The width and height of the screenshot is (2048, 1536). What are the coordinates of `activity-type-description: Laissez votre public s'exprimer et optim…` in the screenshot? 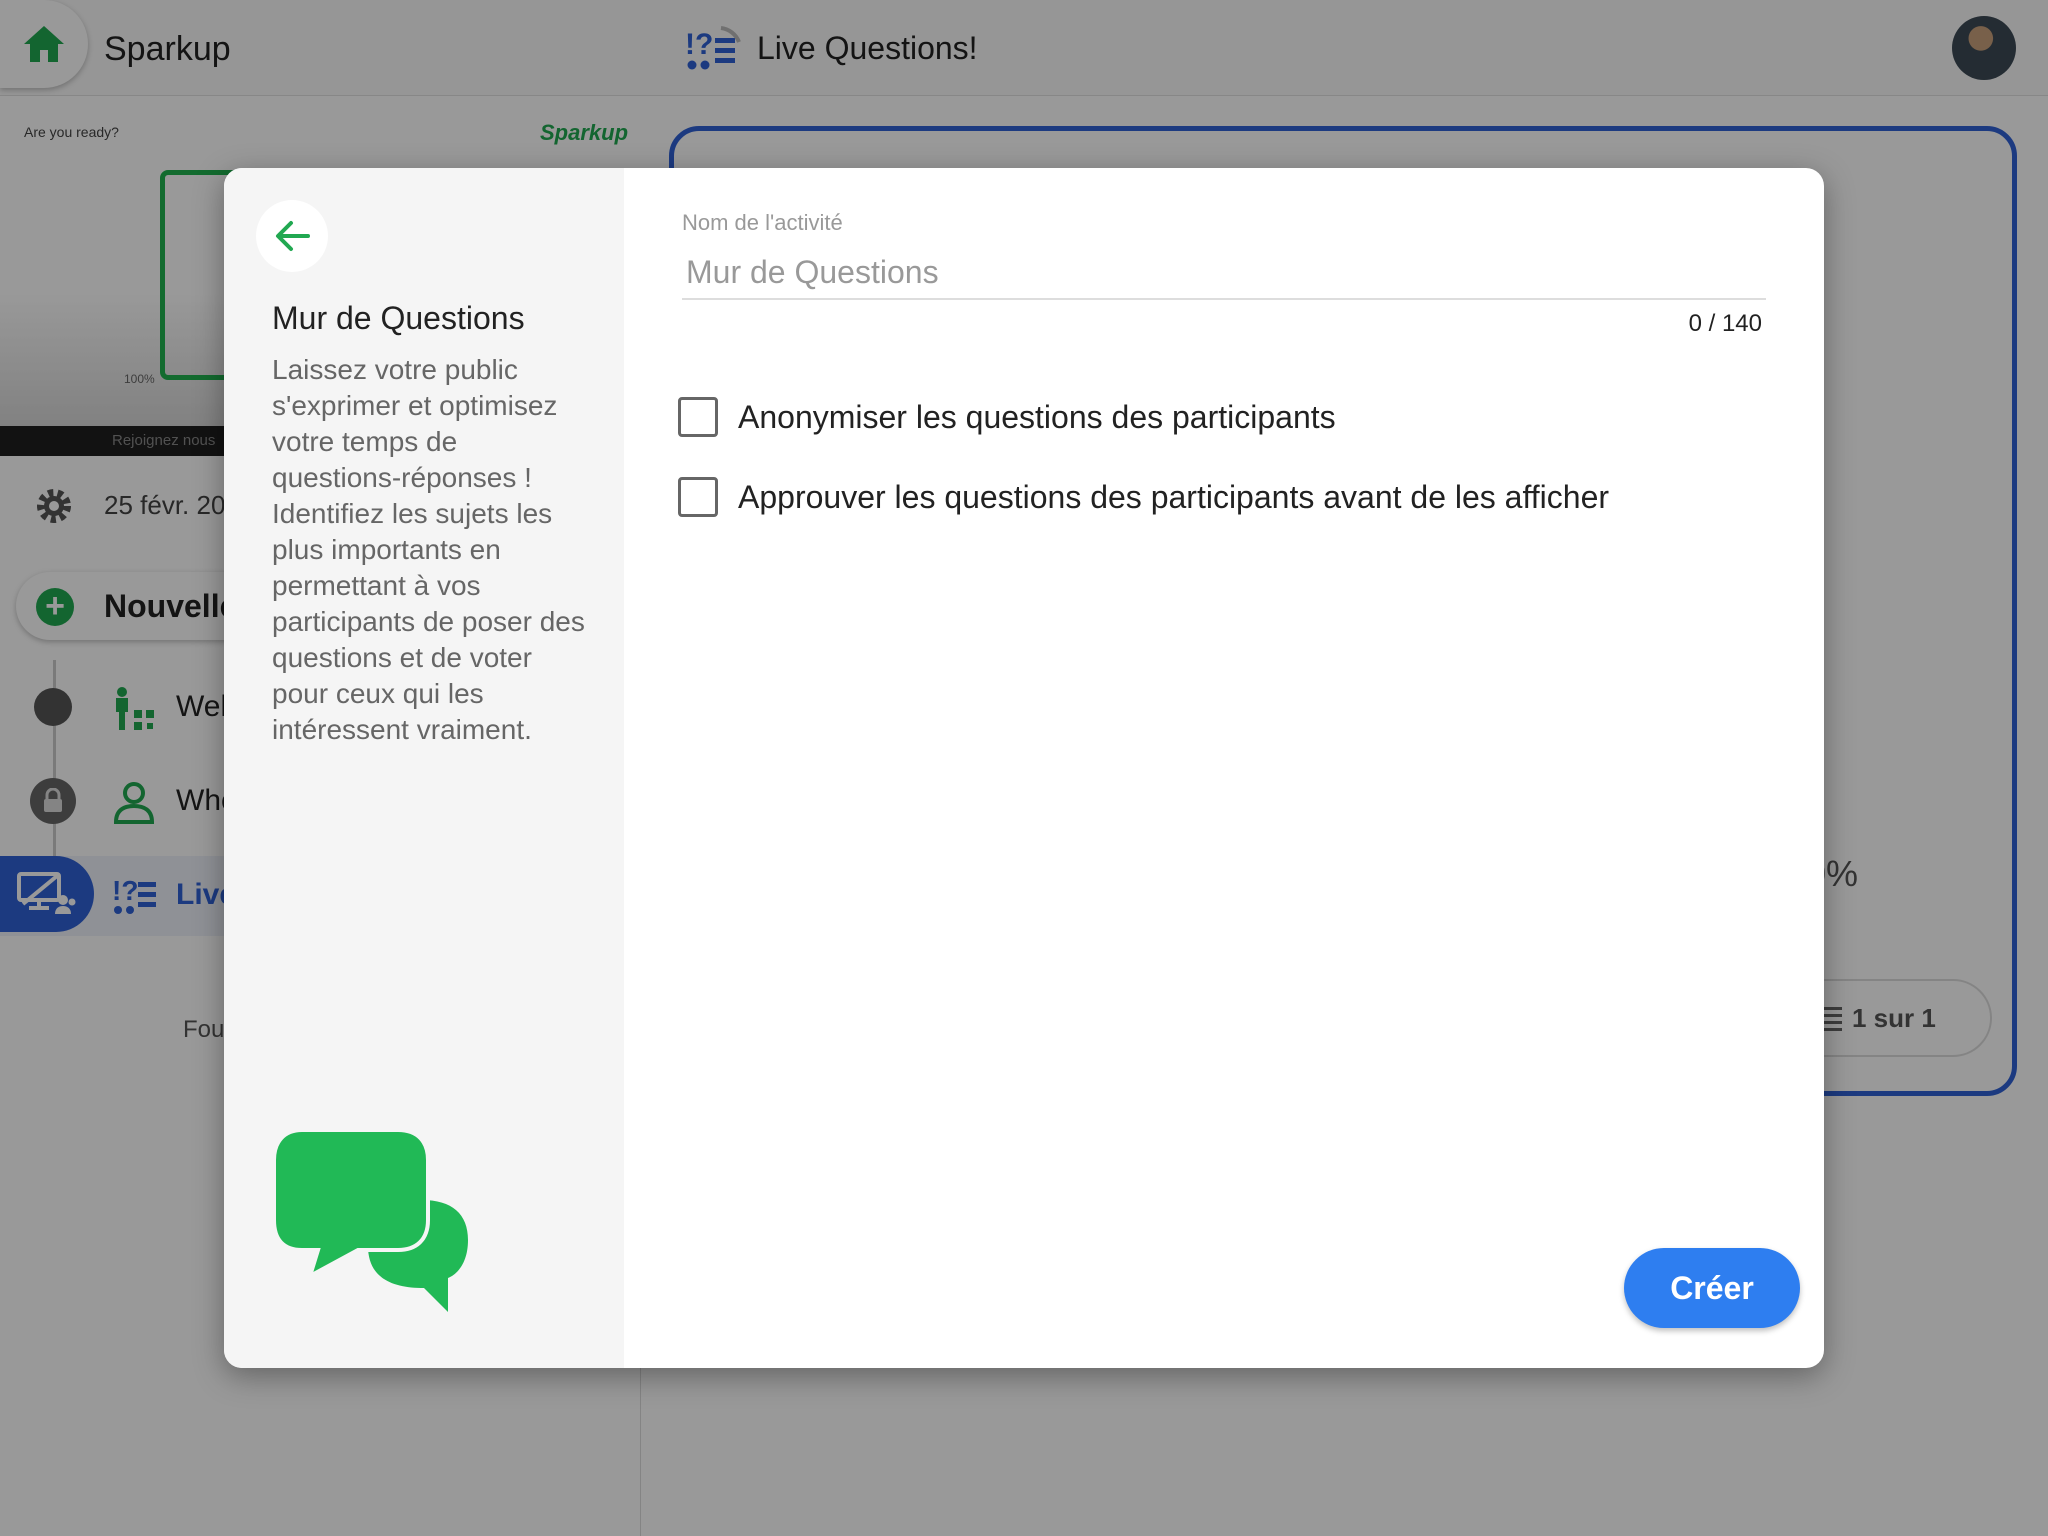 It's located at (428, 549).